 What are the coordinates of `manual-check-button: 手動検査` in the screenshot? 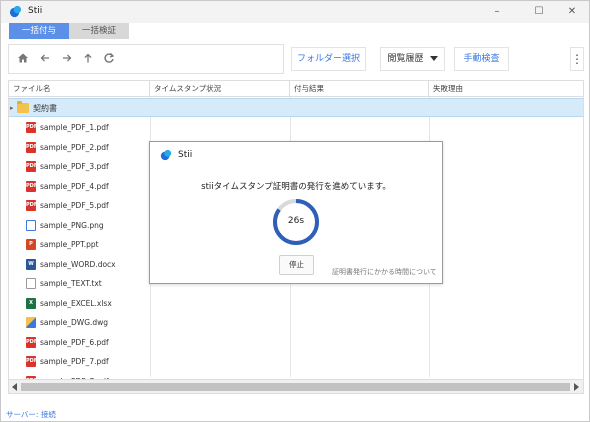 It's located at (481, 59).